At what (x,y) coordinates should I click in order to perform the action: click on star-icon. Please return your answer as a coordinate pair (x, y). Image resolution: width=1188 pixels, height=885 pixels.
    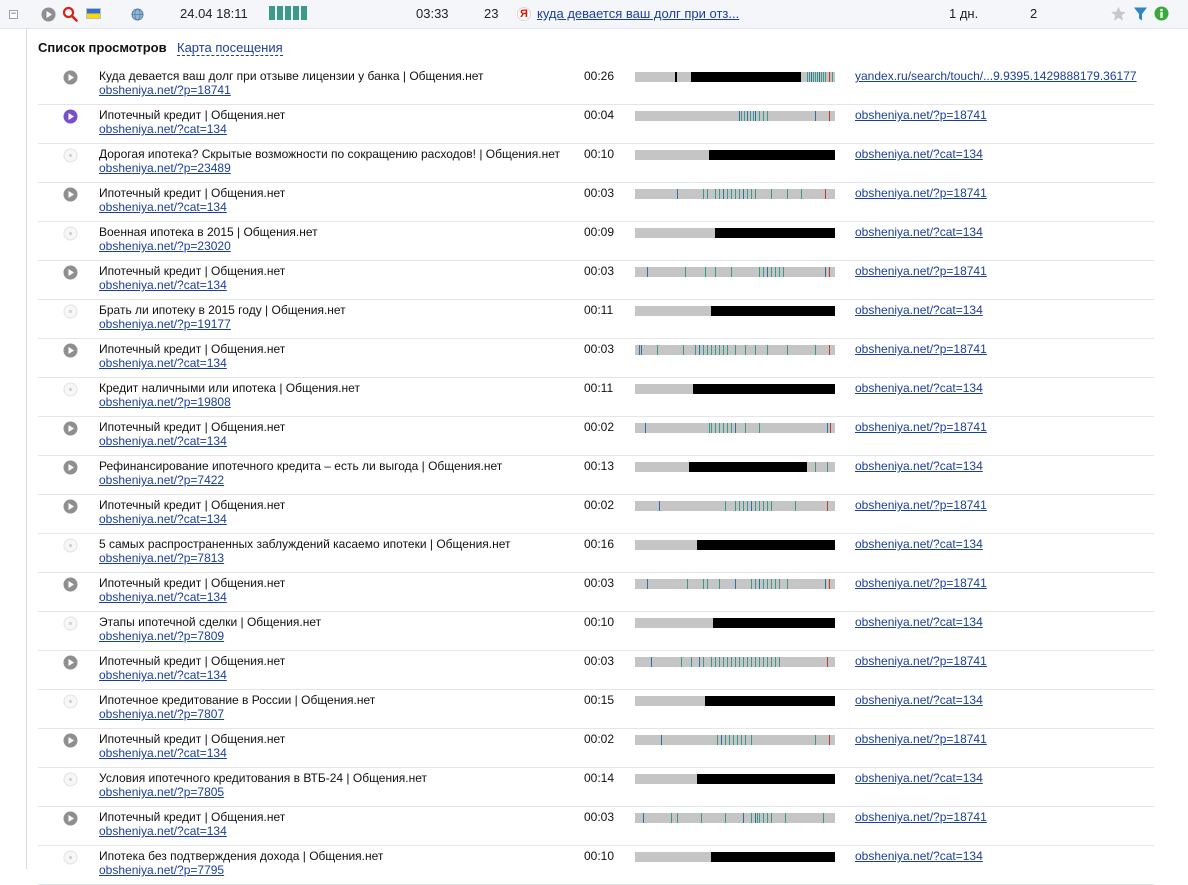
    Looking at the image, I should click on (1118, 15).